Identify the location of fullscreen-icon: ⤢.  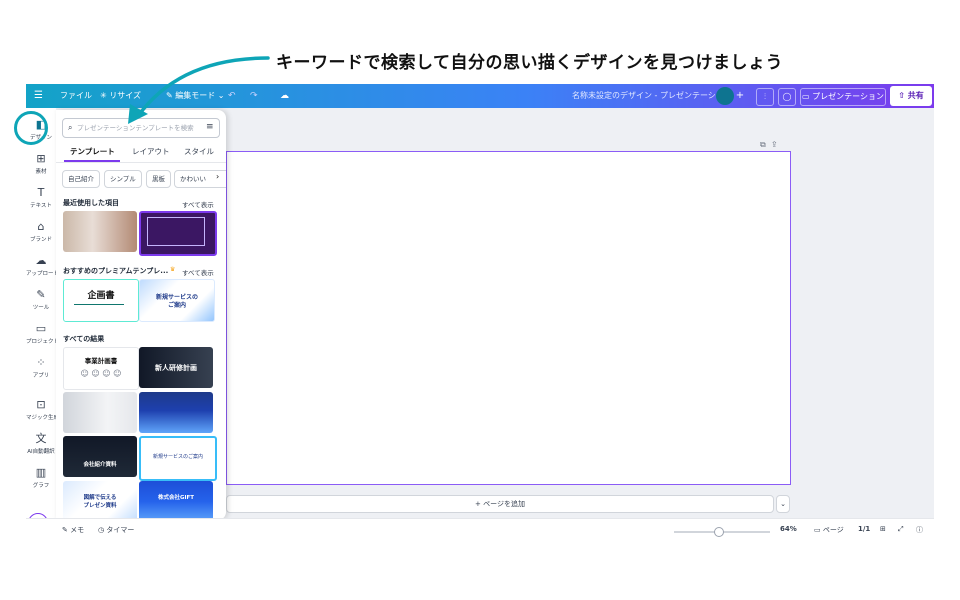
(901, 529).